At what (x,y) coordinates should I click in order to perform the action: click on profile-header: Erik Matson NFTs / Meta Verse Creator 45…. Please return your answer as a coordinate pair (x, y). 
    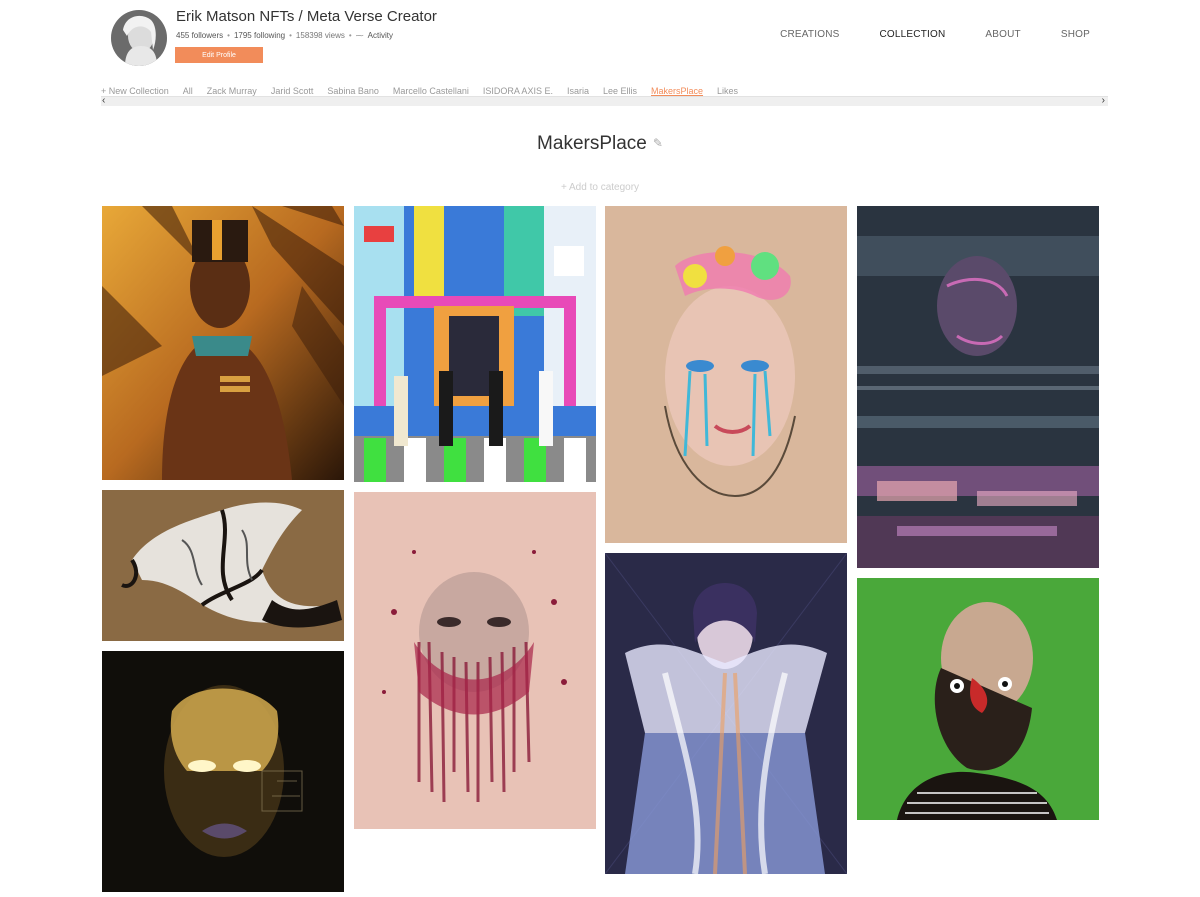
    Looking at the image, I should click on (600, 40).